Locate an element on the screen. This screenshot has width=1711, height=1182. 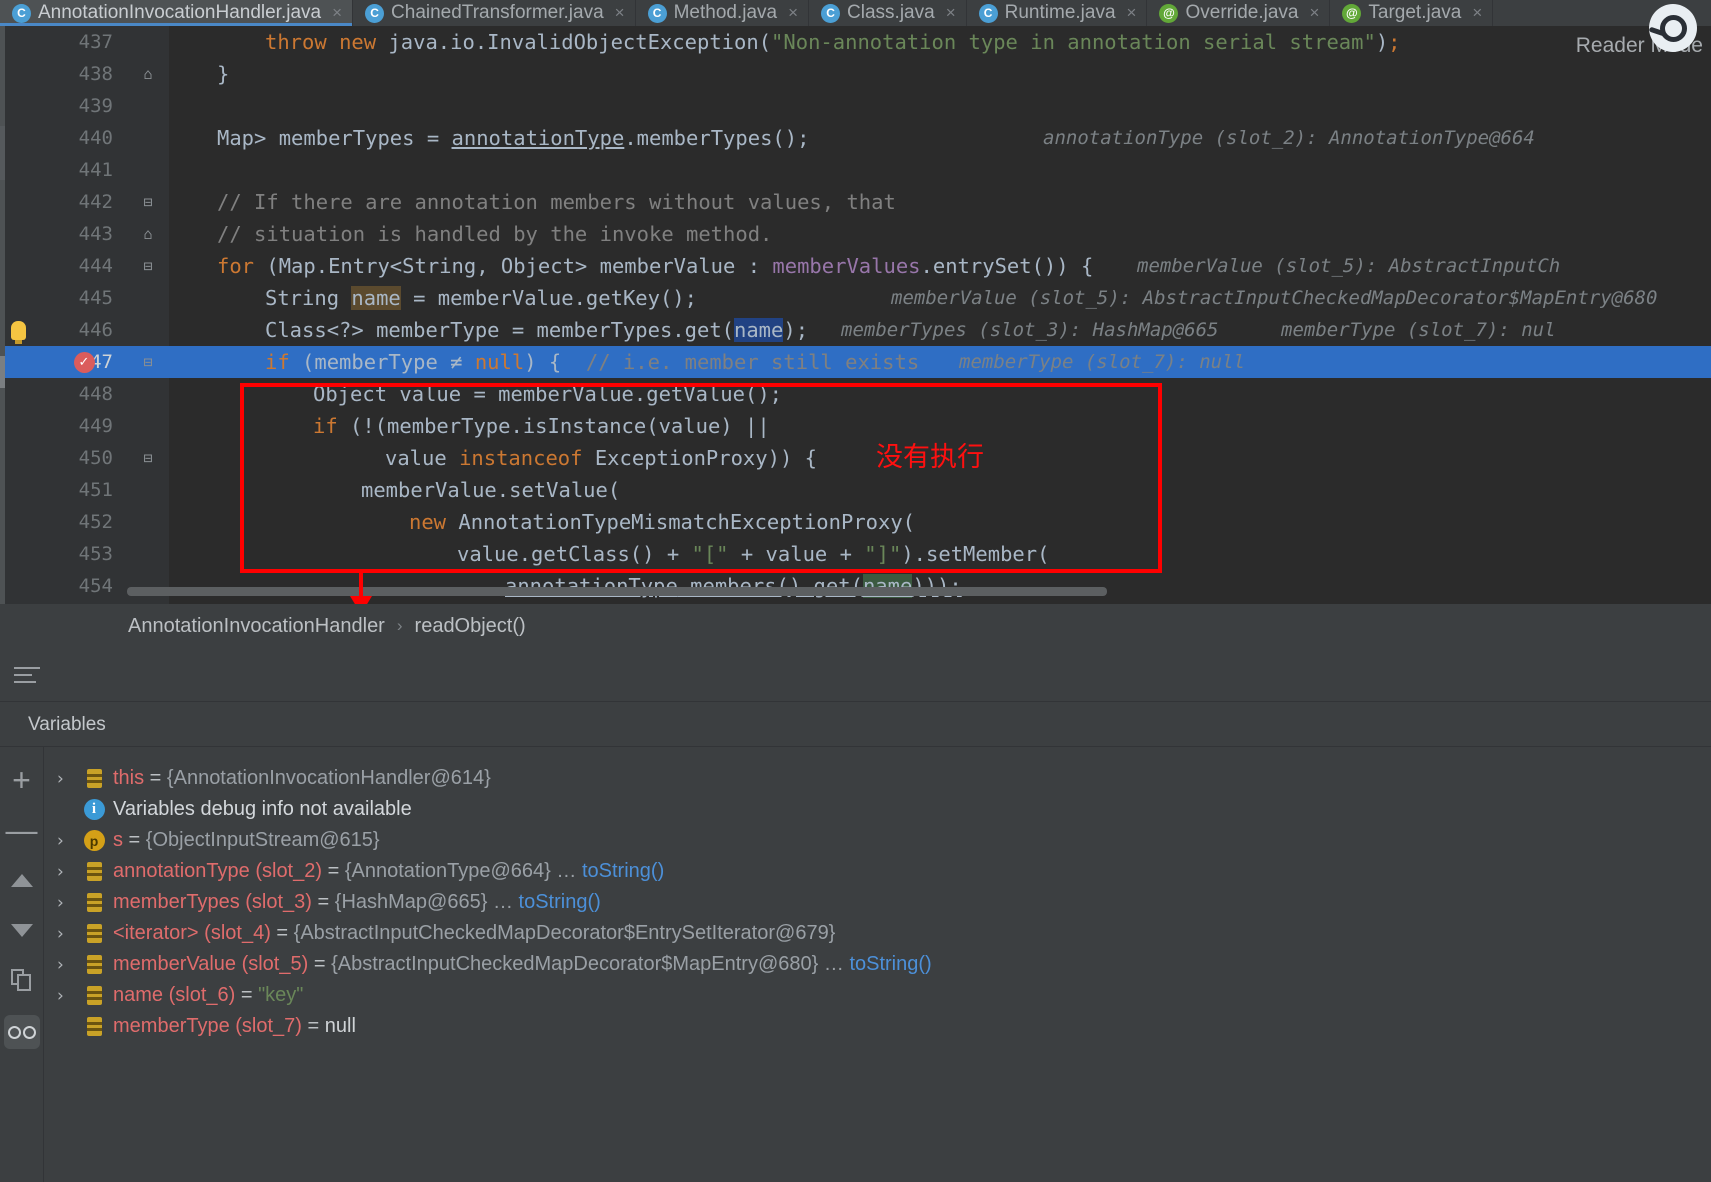
editor-tab: @ Override.java × is located at coordinates (1239, 13).